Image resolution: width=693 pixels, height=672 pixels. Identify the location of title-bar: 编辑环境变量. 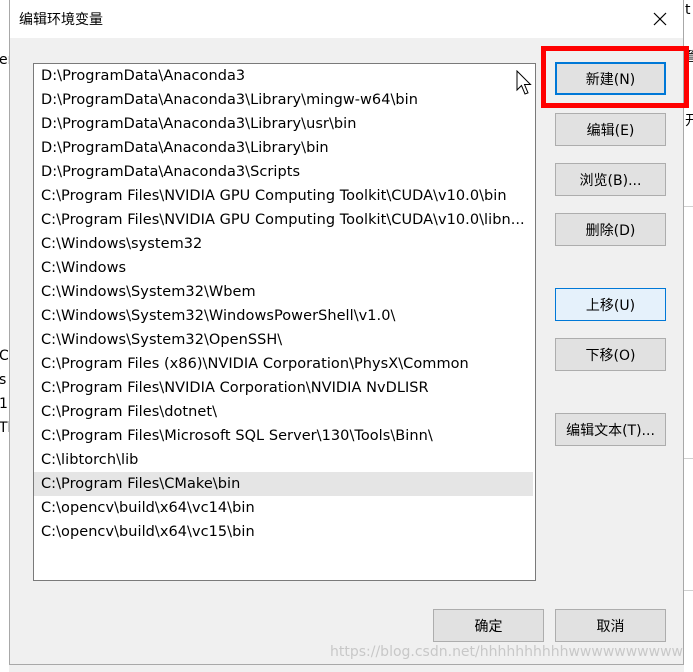
(346, 19).